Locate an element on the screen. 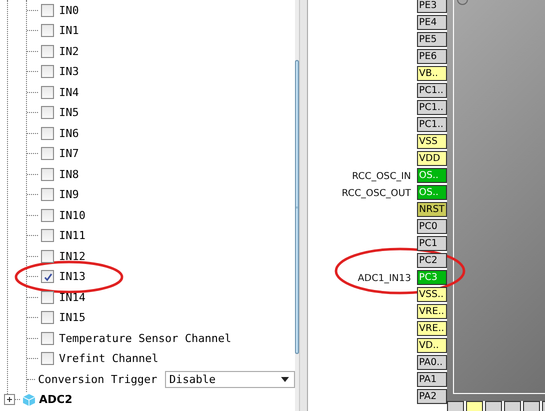 The image size is (545, 411). pin: PC1 is located at coordinates (432, 243).